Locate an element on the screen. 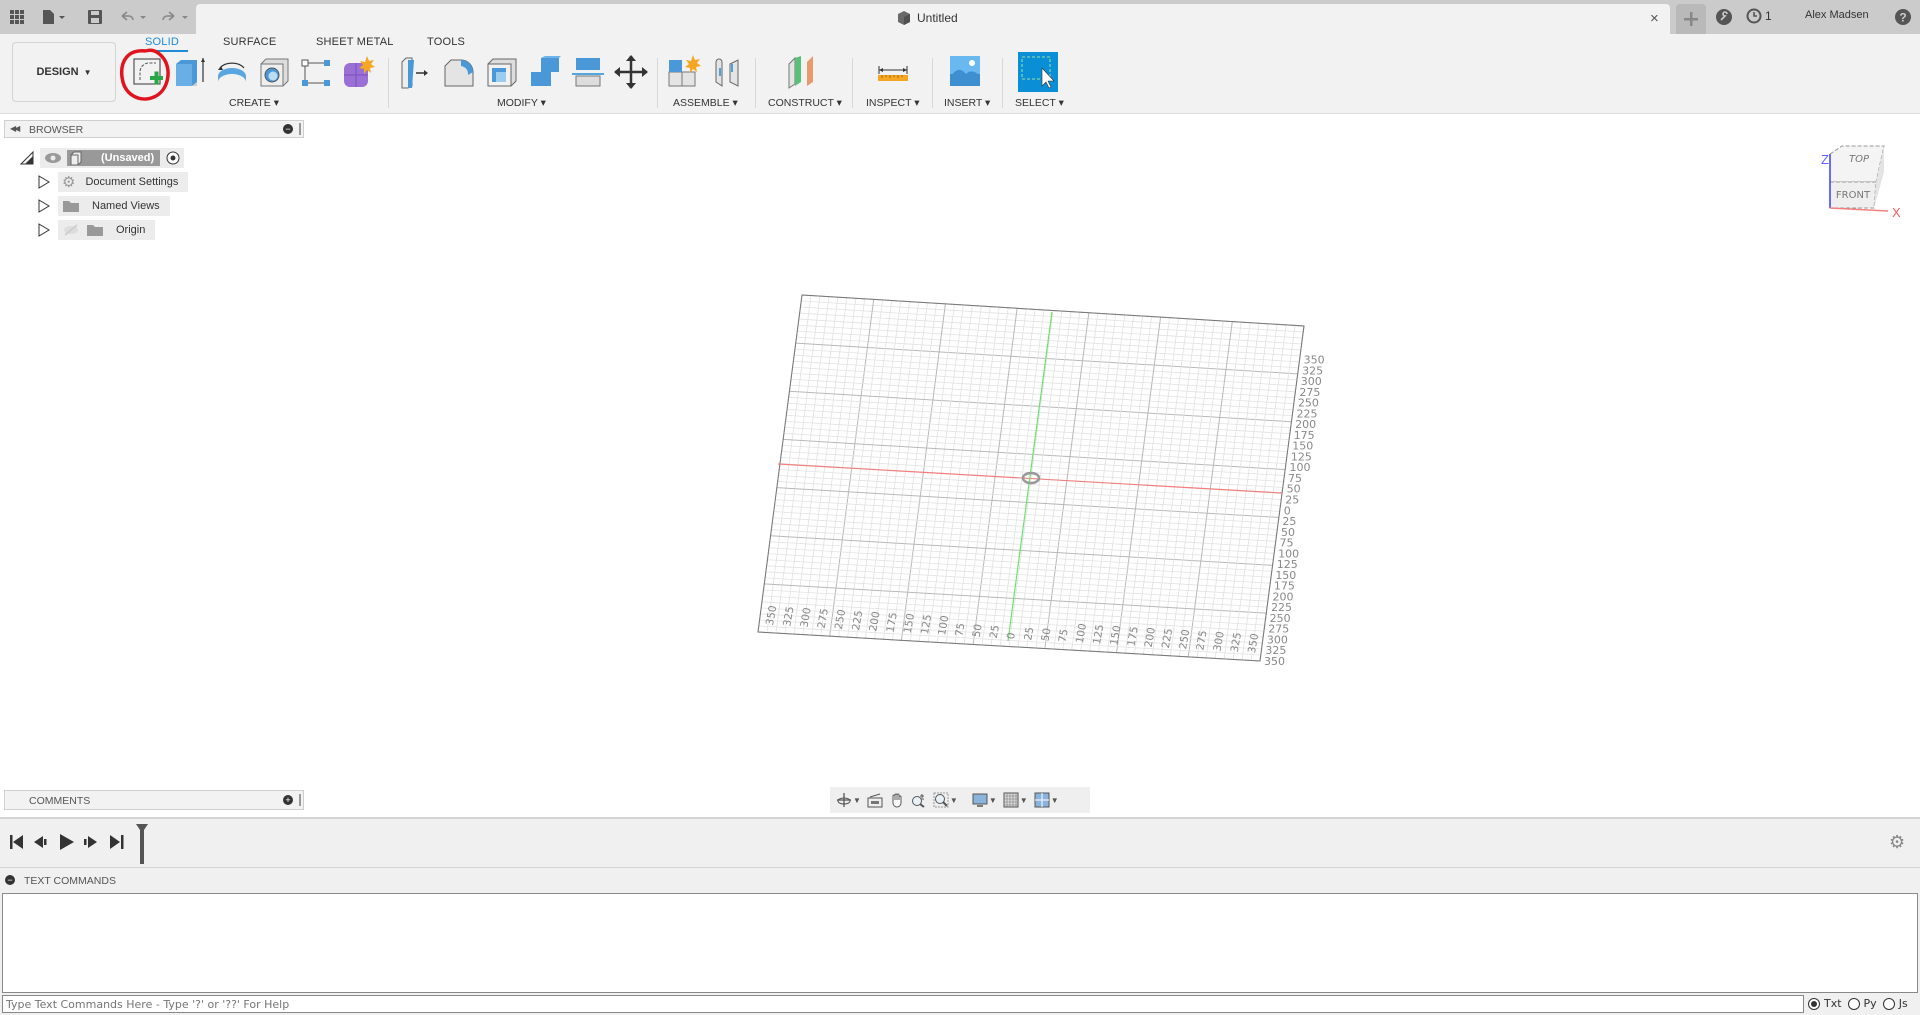 The image size is (1920, 1015). insert-image-icon is located at coordinates (965, 71).